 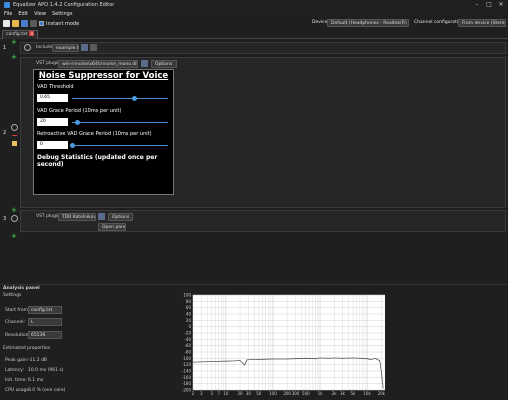 What do you see at coordinates (27, 348) in the screenshot?
I see `estimated-title: Estimated properties` at bounding box center [27, 348].